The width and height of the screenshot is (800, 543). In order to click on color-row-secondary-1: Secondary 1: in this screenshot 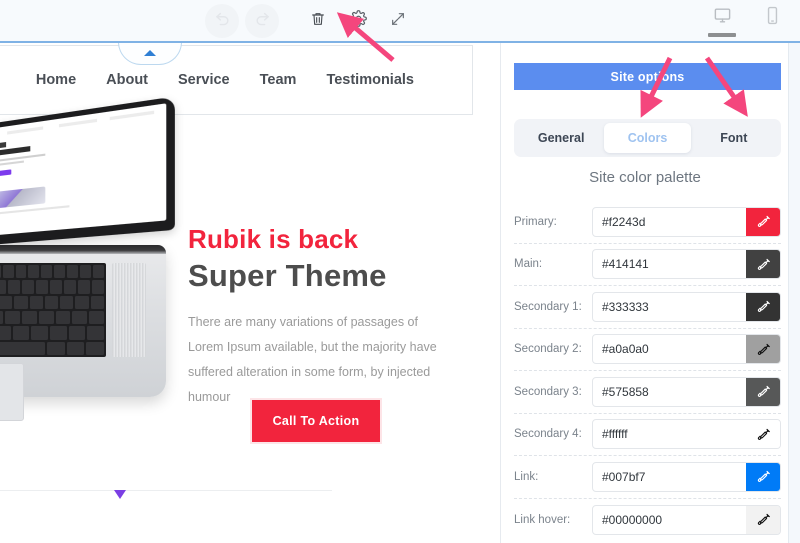, I will do `click(647, 307)`.